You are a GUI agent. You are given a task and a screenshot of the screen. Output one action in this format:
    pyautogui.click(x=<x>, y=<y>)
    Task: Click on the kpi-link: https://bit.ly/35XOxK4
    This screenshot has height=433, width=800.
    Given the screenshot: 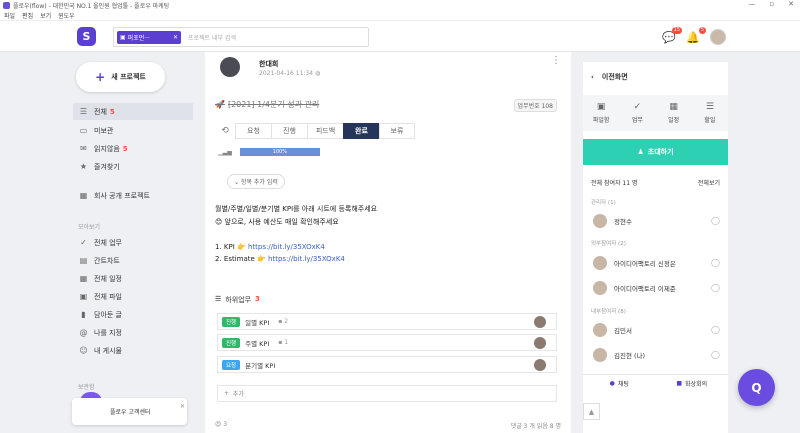 What is the action you would take?
    pyautogui.click(x=286, y=247)
    